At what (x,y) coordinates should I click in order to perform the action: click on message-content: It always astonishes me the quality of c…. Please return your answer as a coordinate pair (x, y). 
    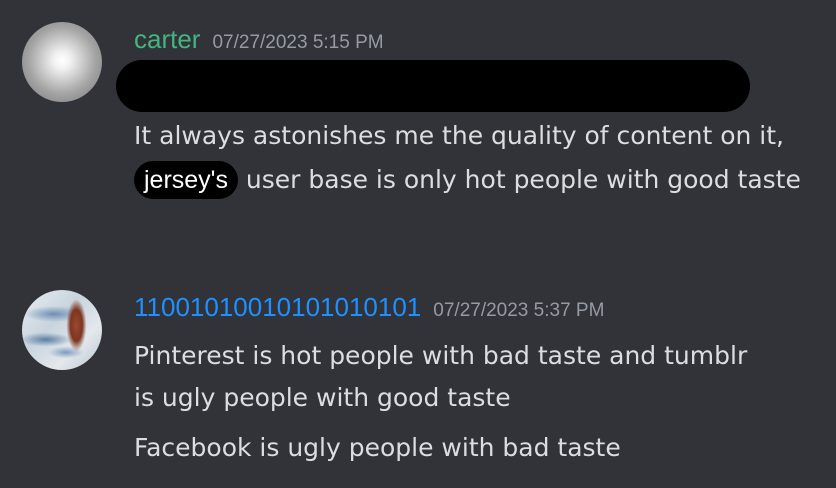
    Looking at the image, I should click on (479, 158).